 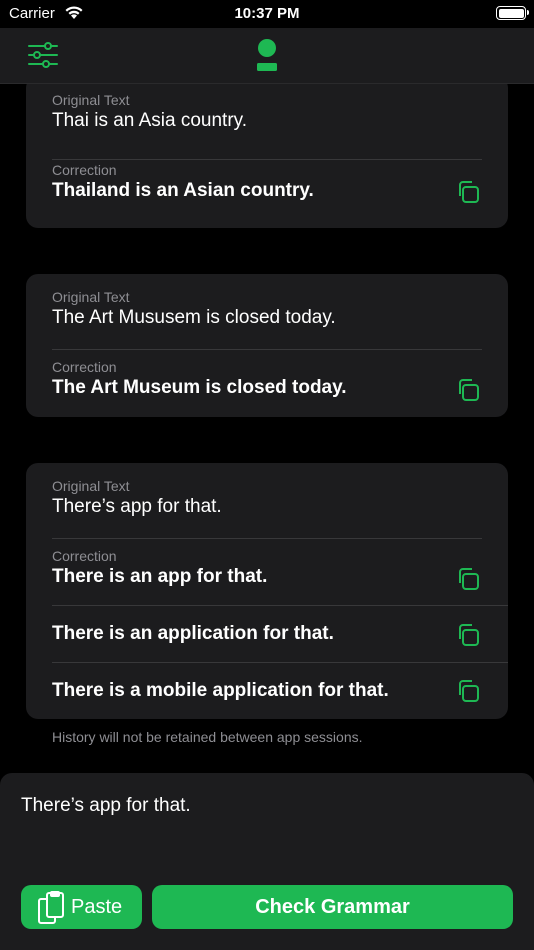 I want to click on status-bar: Carrier 10:37 PM, so click(x=267, y=14).